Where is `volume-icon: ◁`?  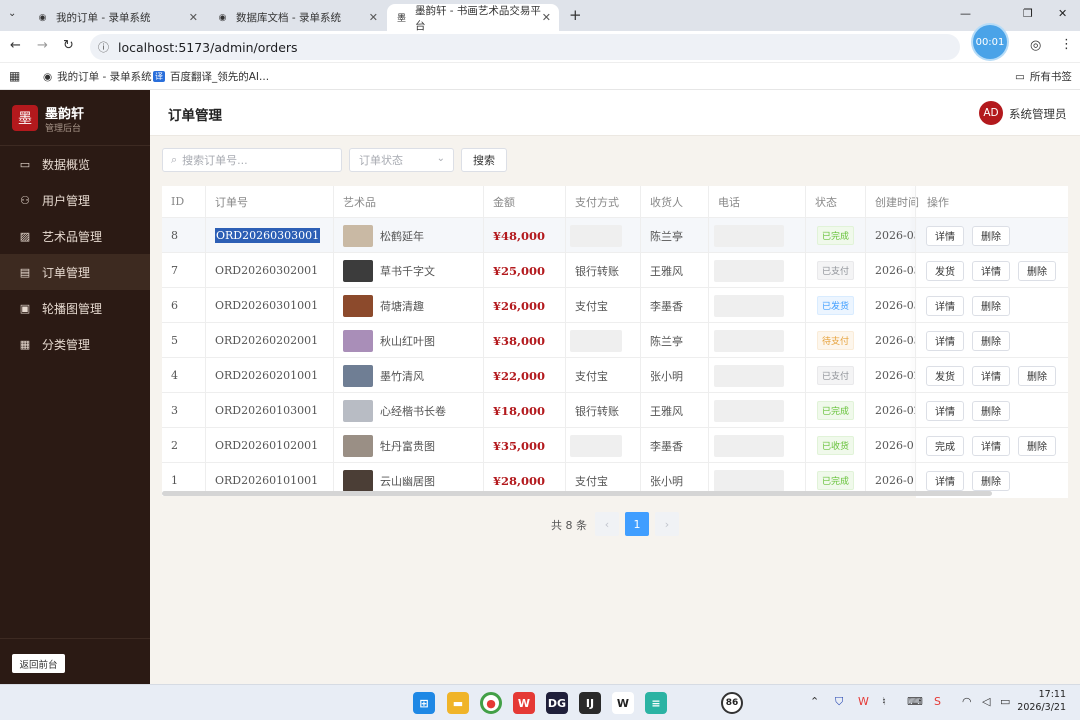
volume-icon: ◁ is located at coordinates (986, 701).